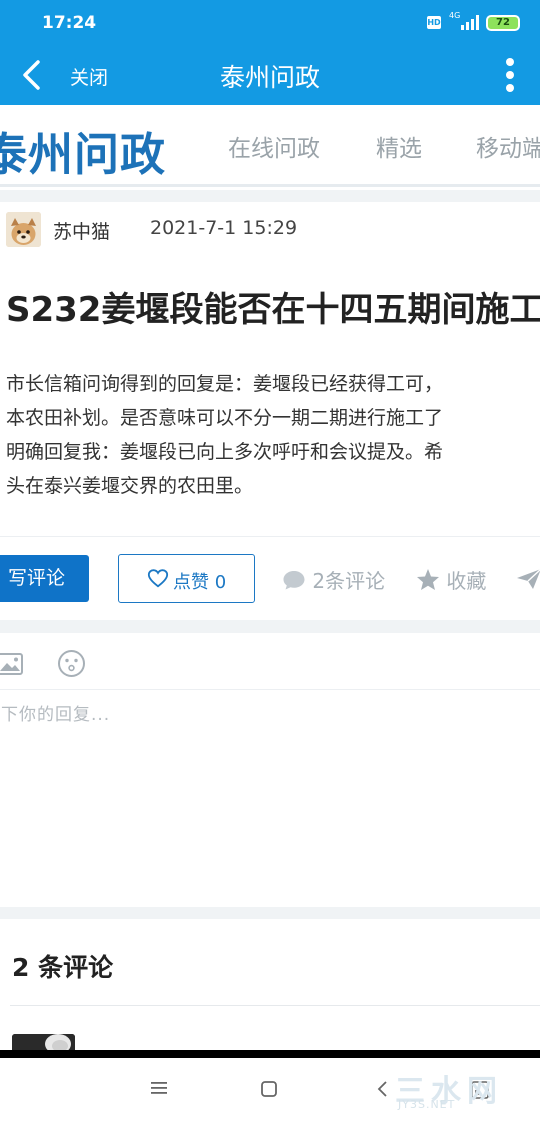  I want to click on divider, so click(275, 1005).